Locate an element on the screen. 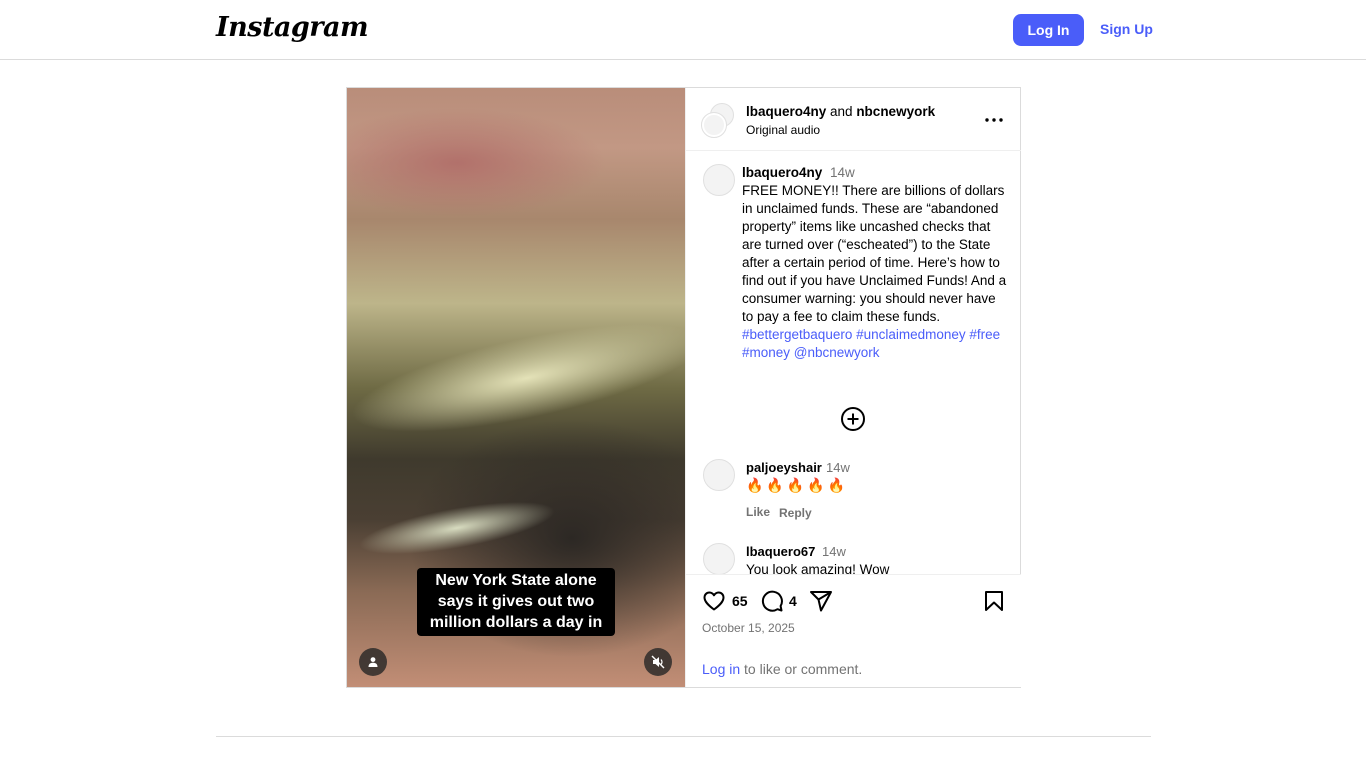 The width and height of the screenshot is (1366, 768). more-icon is located at coordinates (994, 120).